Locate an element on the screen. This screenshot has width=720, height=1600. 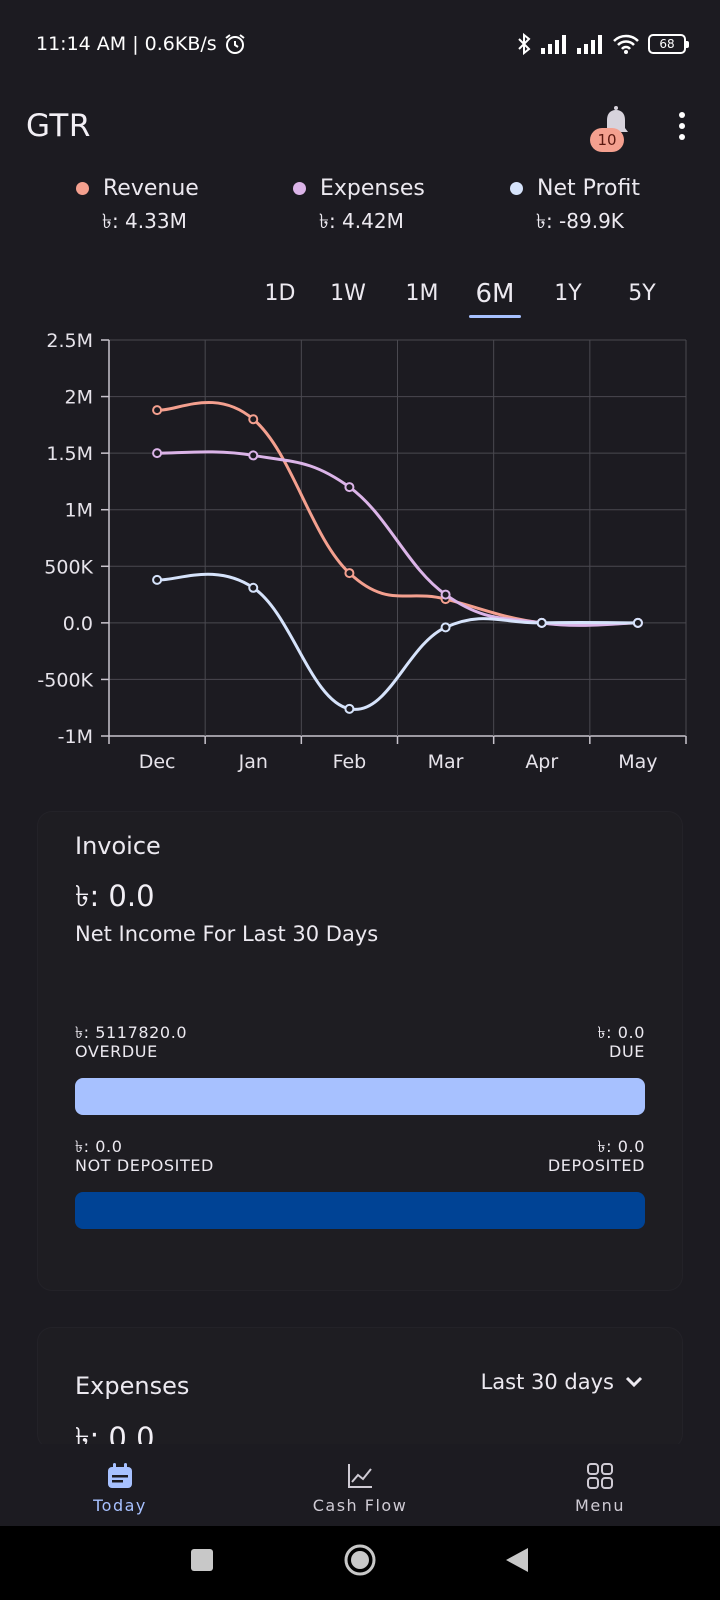
overdue-progress-bar is located at coordinates (360, 1096).